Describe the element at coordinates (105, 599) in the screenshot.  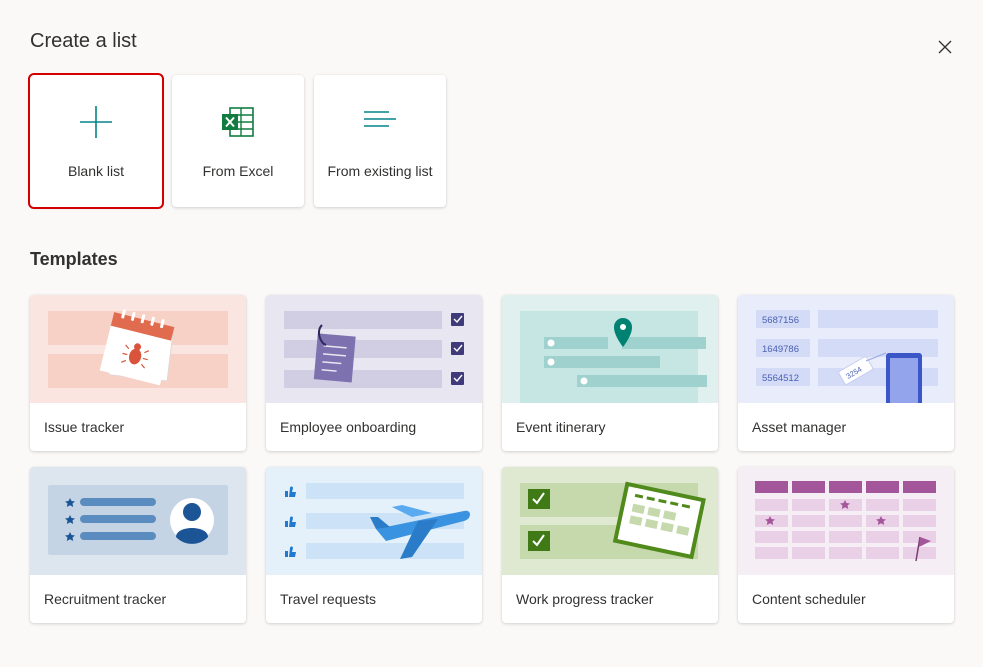
I see `template-name: Recruitment tracker` at that location.